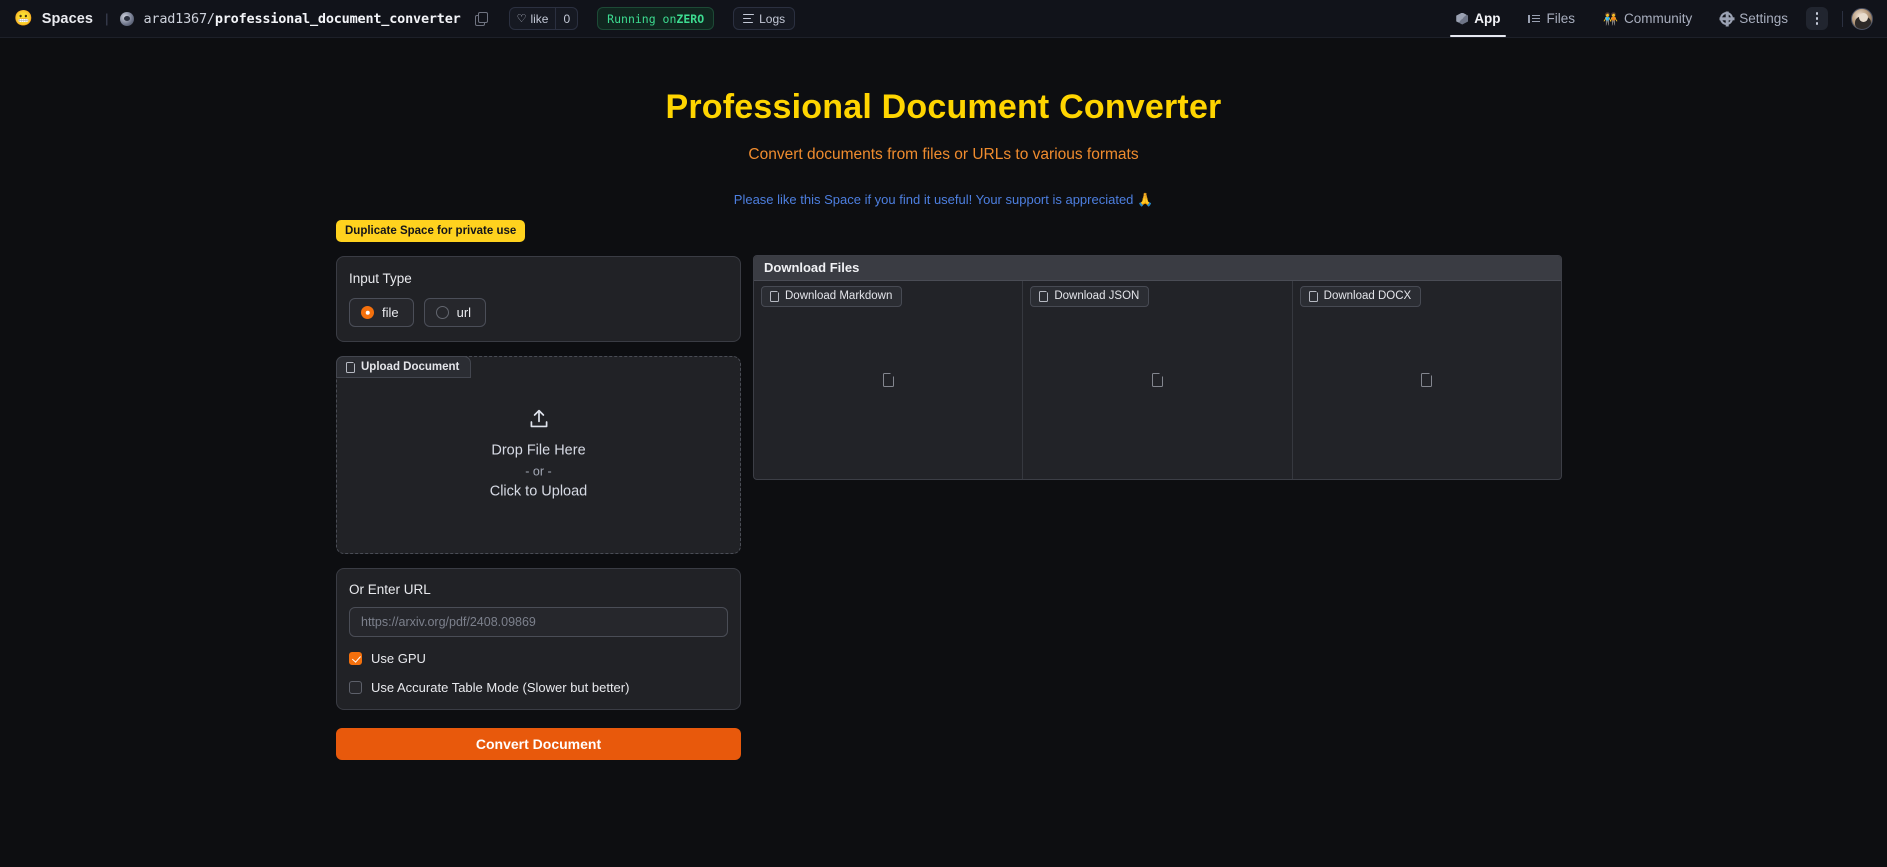 This screenshot has height=867, width=1887. What do you see at coordinates (538, 622) in the screenshot?
I see `url-input` at bounding box center [538, 622].